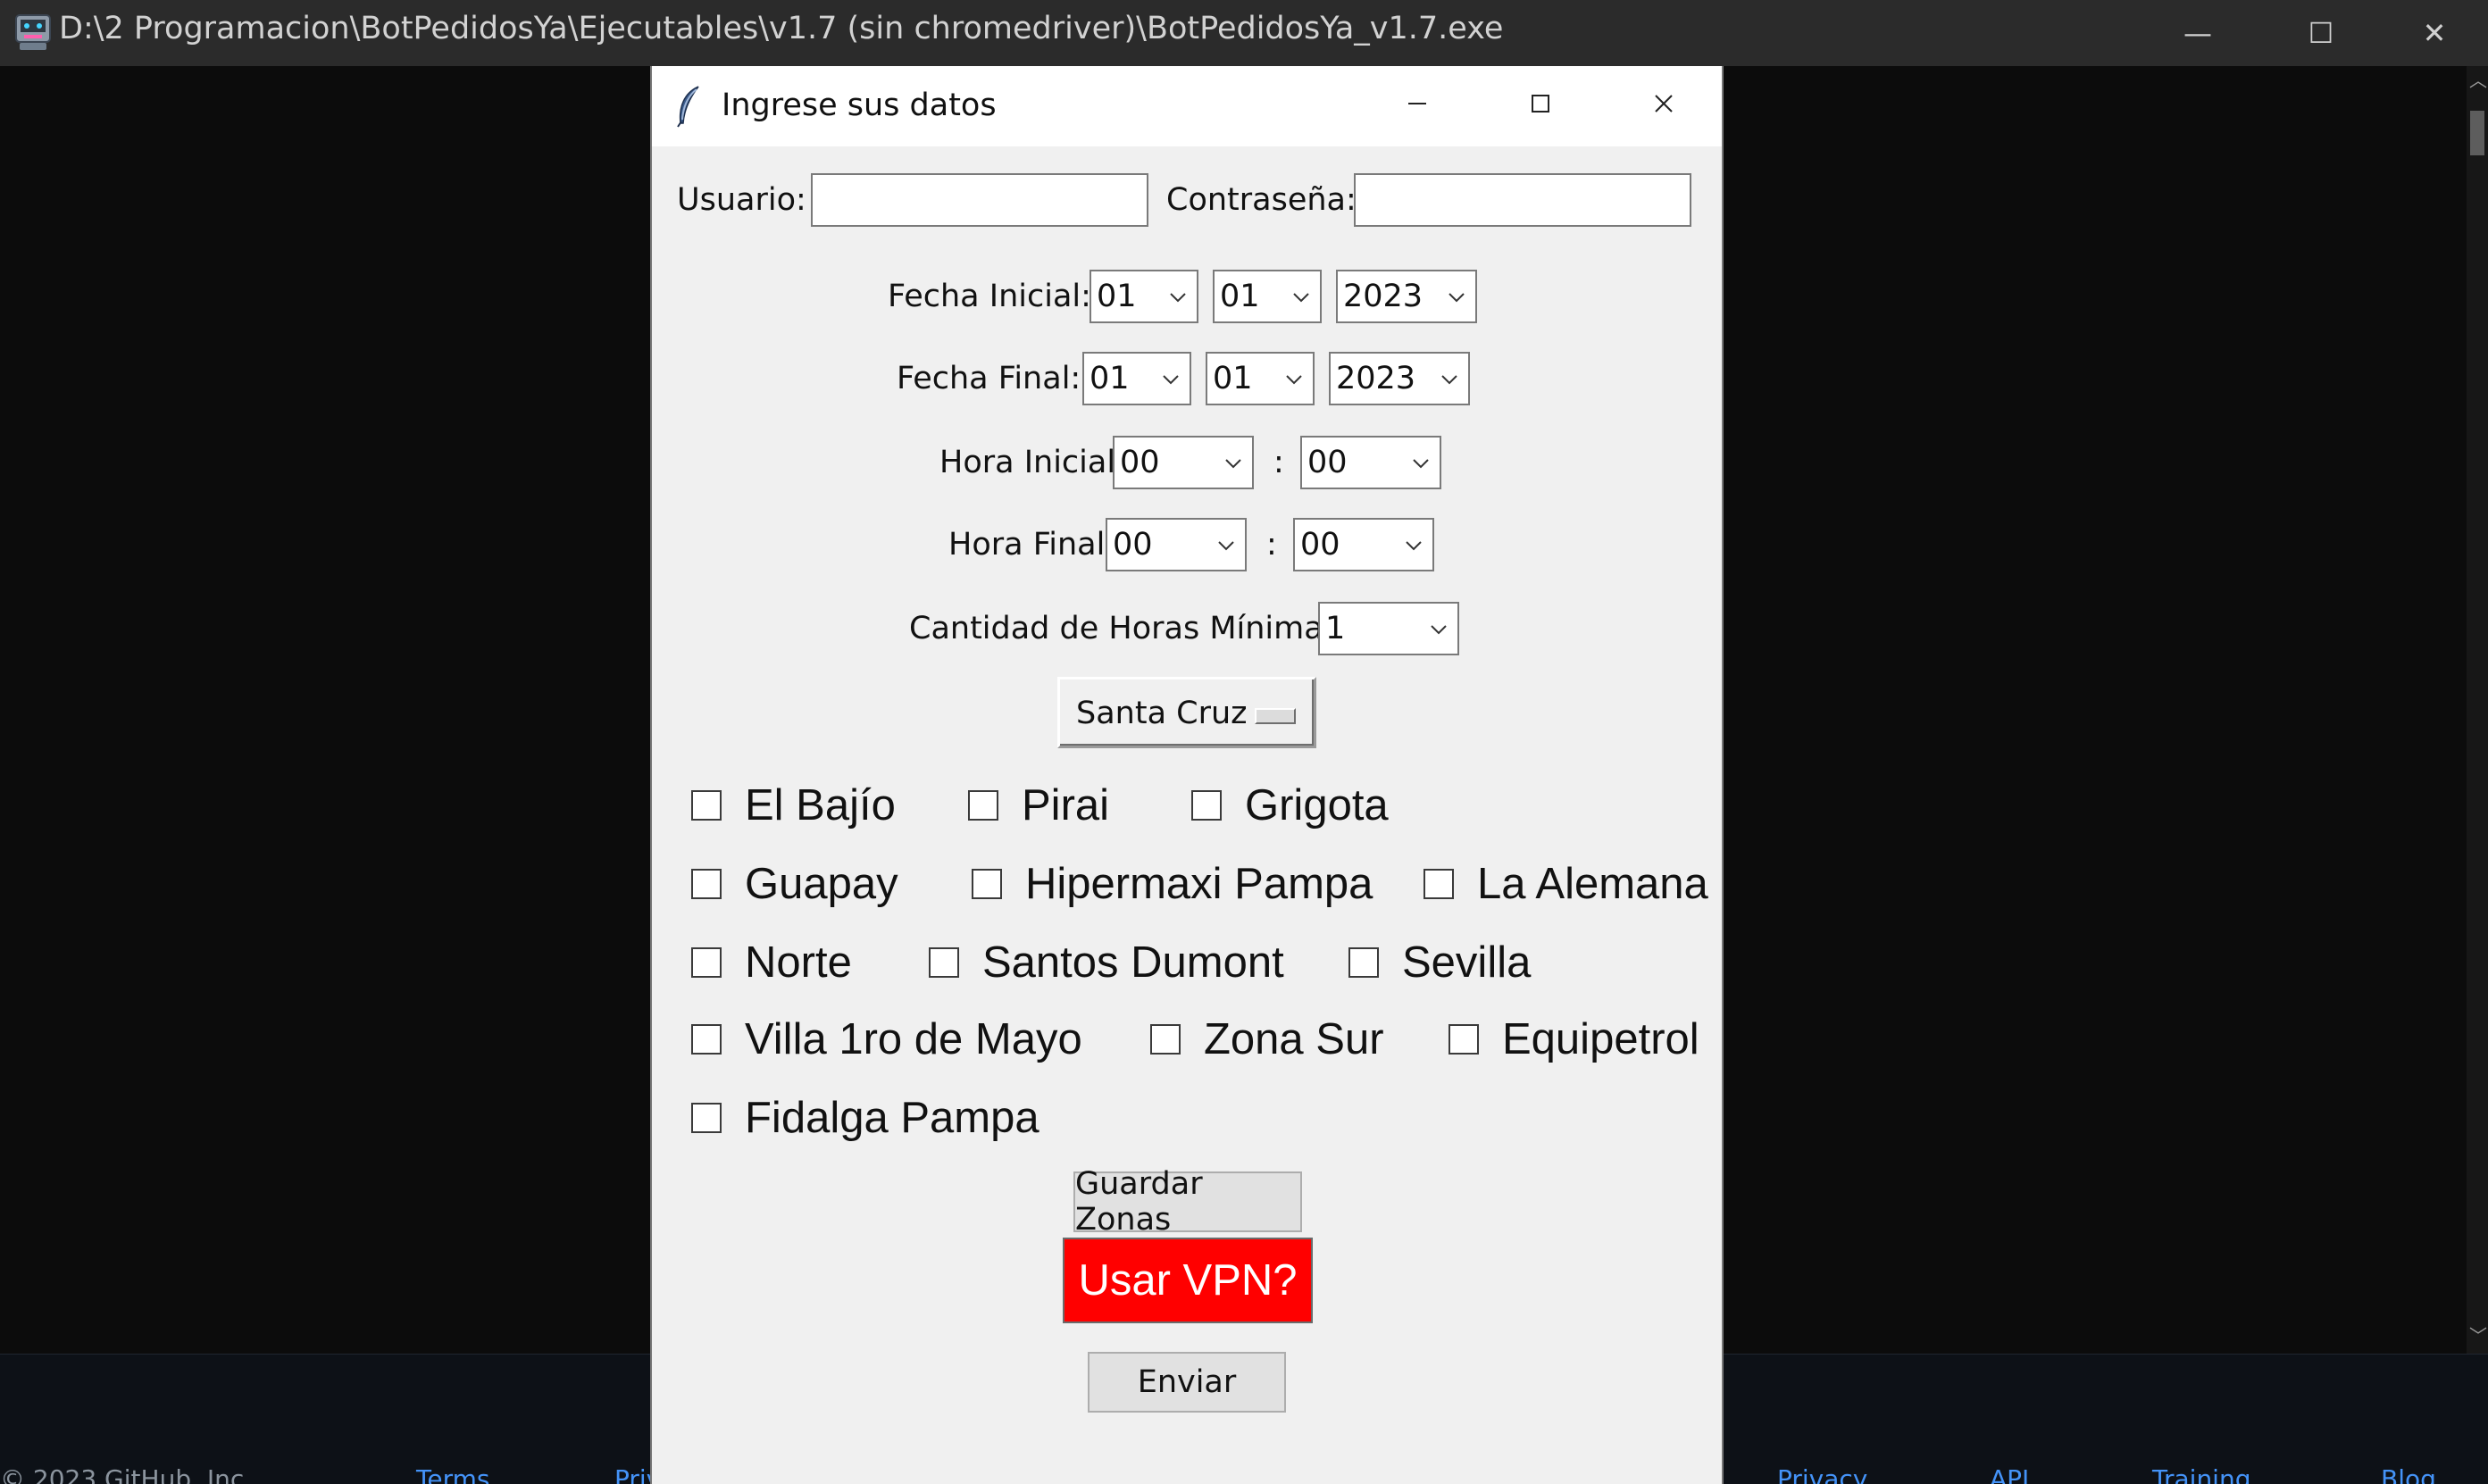  Describe the element at coordinates (688, 107) in the screenshot. I see `feather-icon` at that location.